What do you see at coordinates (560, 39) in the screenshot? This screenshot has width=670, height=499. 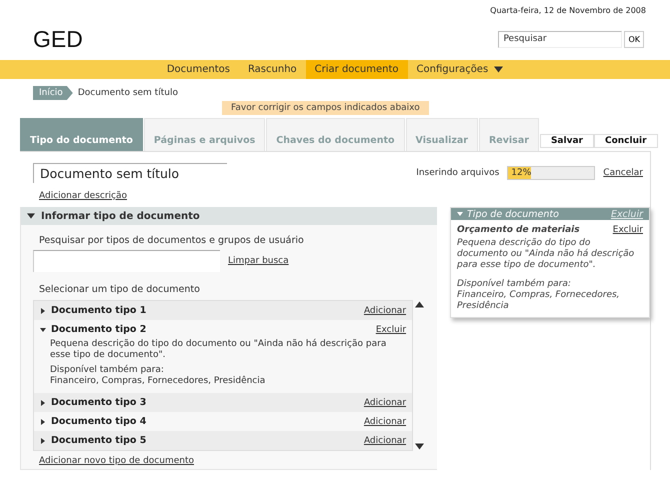 I see `search-field: Pesquisar` at bounding box center [560, 39].